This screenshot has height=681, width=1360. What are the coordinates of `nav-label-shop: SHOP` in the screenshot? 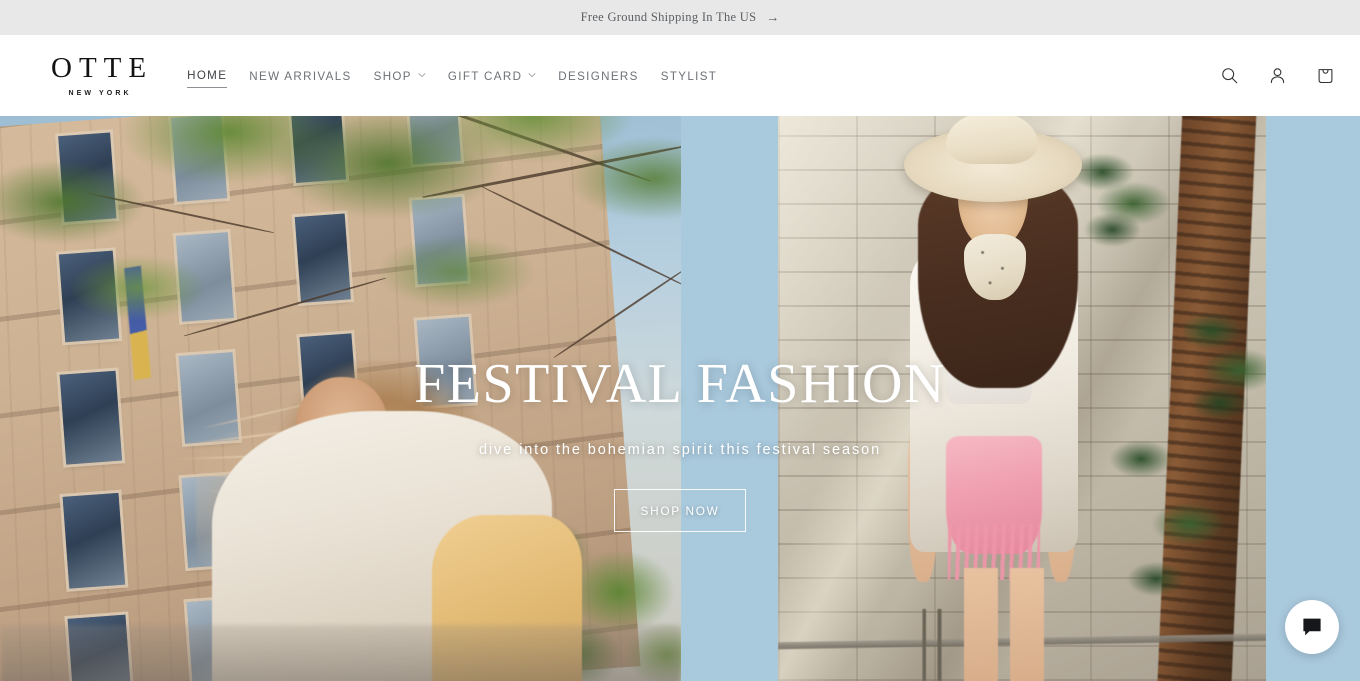 It's located at (392, 76).